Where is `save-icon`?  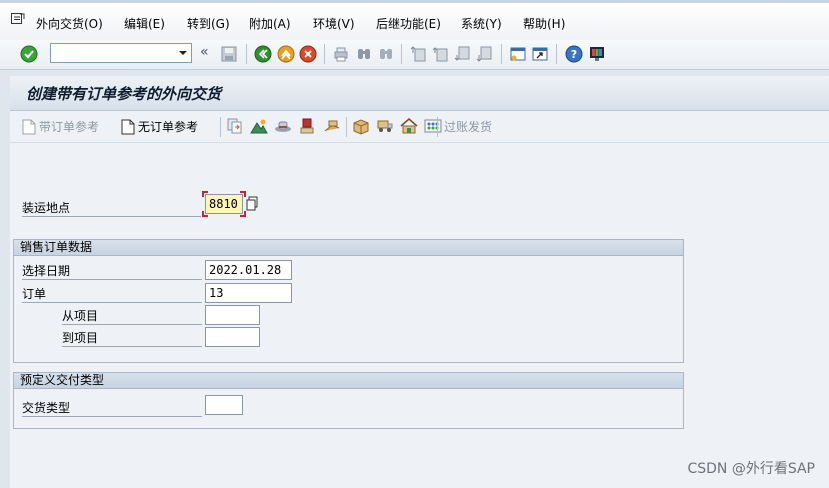
save-icon is located at coordinates (229, 54).